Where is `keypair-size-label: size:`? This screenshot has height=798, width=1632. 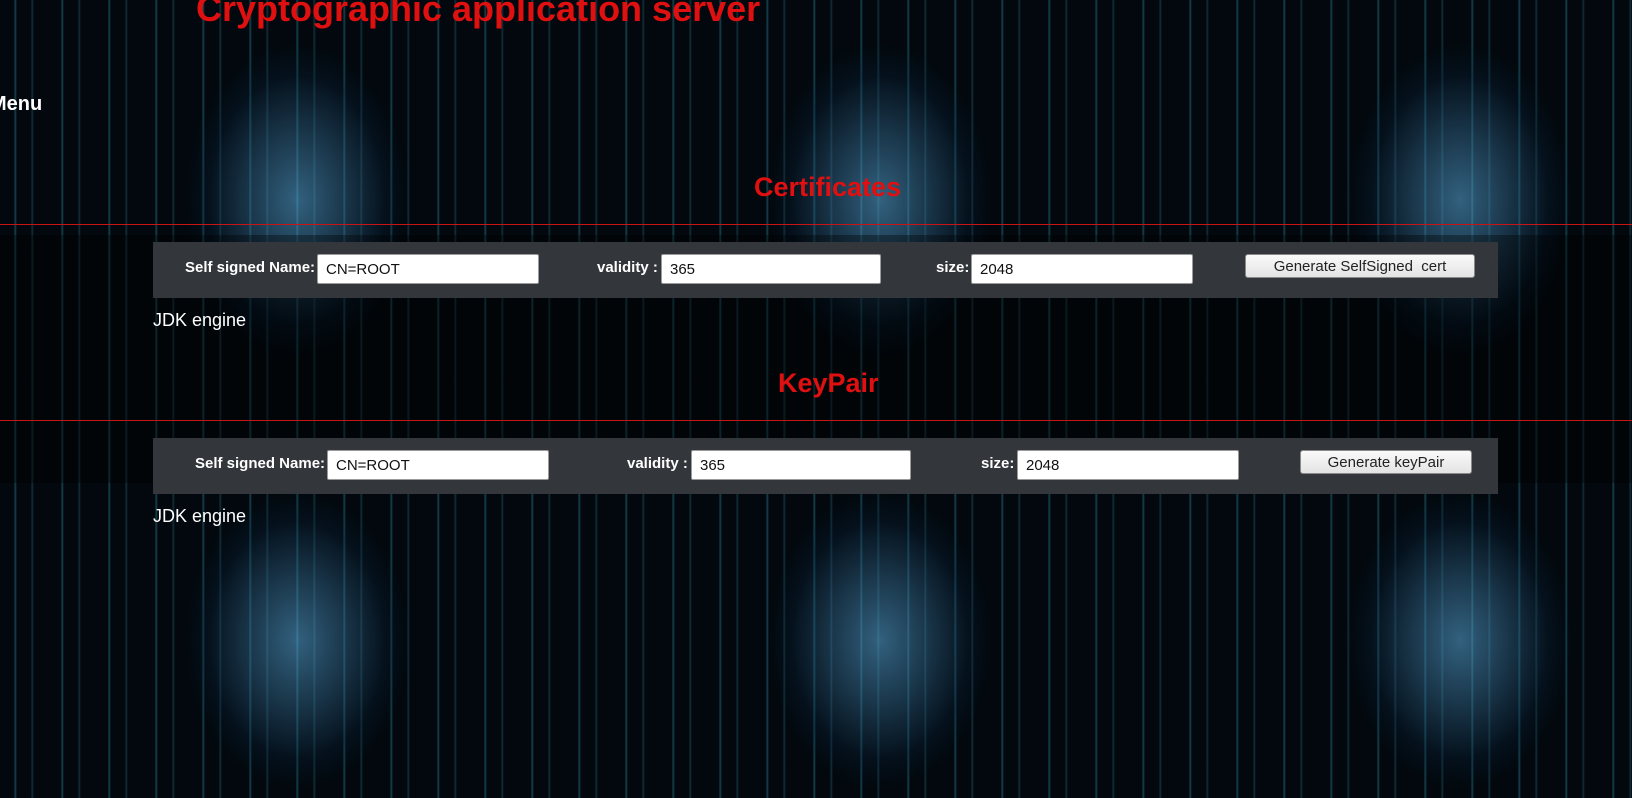
keypair-size-label: size: is located at coordinates (998, 463).